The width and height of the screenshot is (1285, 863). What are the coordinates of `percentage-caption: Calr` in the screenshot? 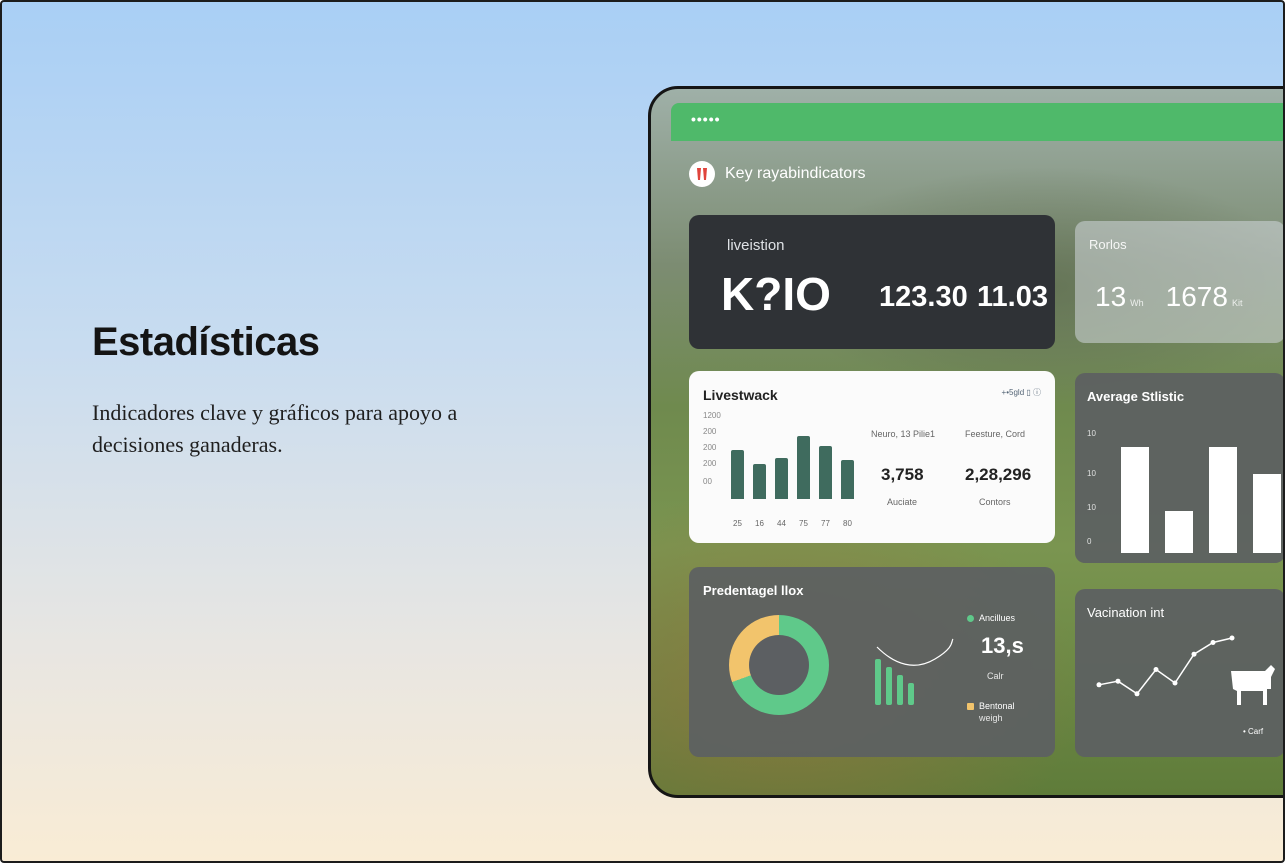 It's located at (995, 676).